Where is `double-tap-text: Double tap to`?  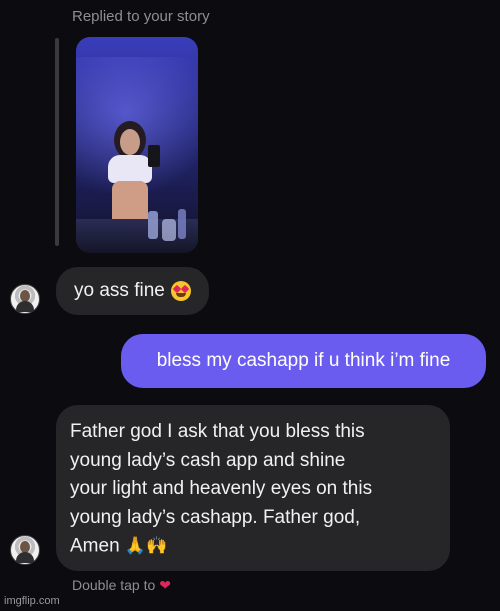 double-tap-text: Double tap to is located at coordinates (114, 585).